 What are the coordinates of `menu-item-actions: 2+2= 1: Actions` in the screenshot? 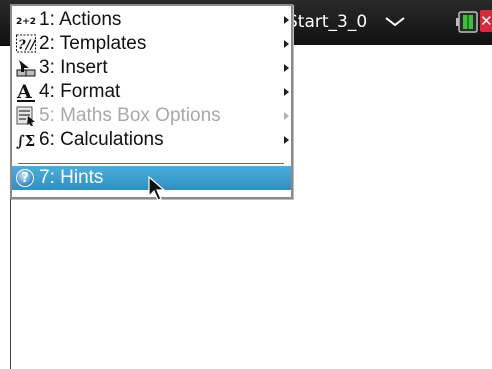 It's located at (151, 20).